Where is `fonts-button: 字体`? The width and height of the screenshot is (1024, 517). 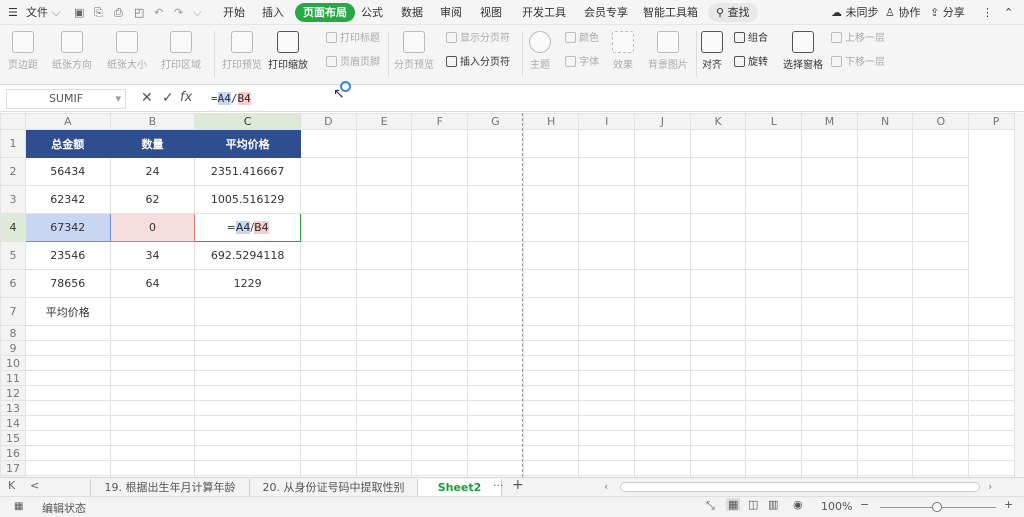 fonts-button: 字体 is located at coordinates (582, 63).